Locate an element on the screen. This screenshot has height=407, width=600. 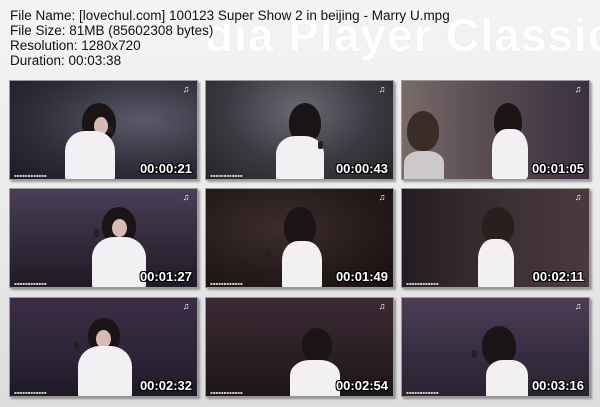
timestamp: 00:03:16 is located at coordinates (557, 385).